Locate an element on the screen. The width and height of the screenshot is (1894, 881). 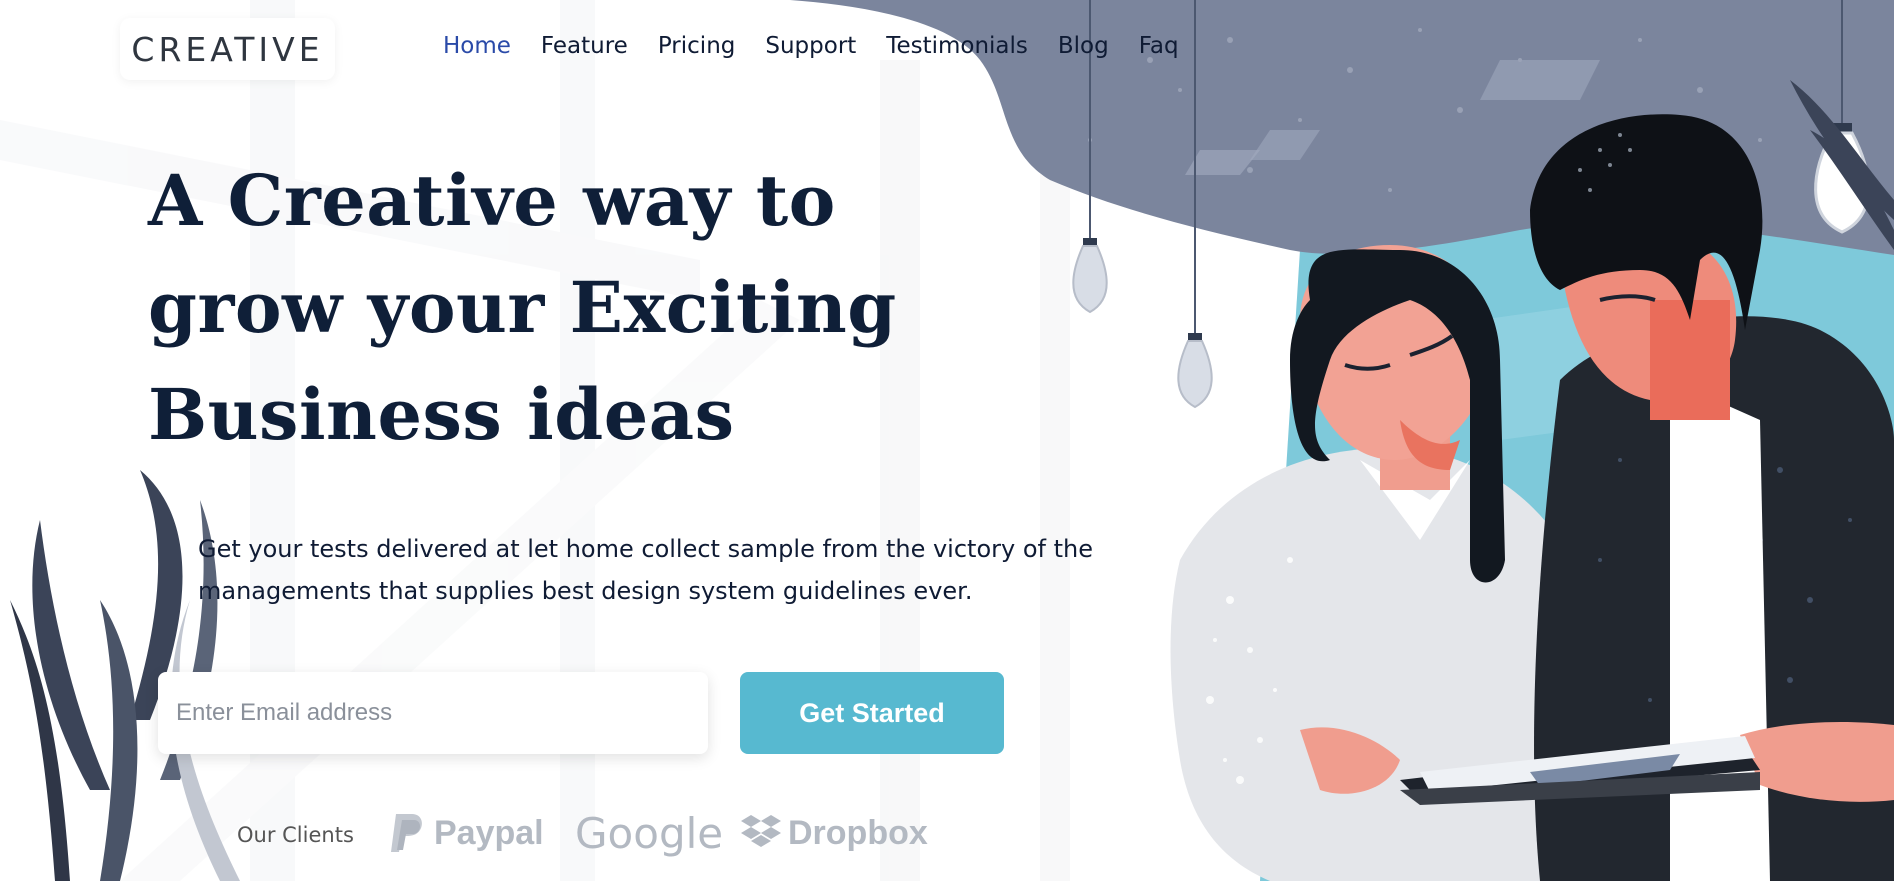
paypal-icon is located at coordinates (406, 833).